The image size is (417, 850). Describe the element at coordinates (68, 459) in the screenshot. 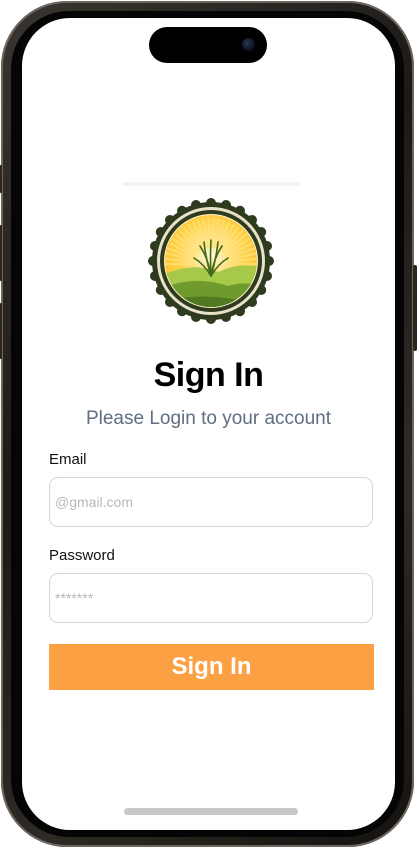

I see `email-label: Email` at that location.